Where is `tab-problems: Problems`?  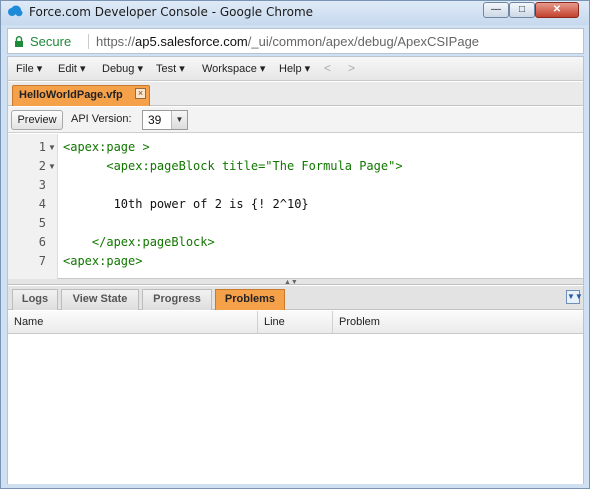
tab-problems: Problems is located at coordinates (250, 299).